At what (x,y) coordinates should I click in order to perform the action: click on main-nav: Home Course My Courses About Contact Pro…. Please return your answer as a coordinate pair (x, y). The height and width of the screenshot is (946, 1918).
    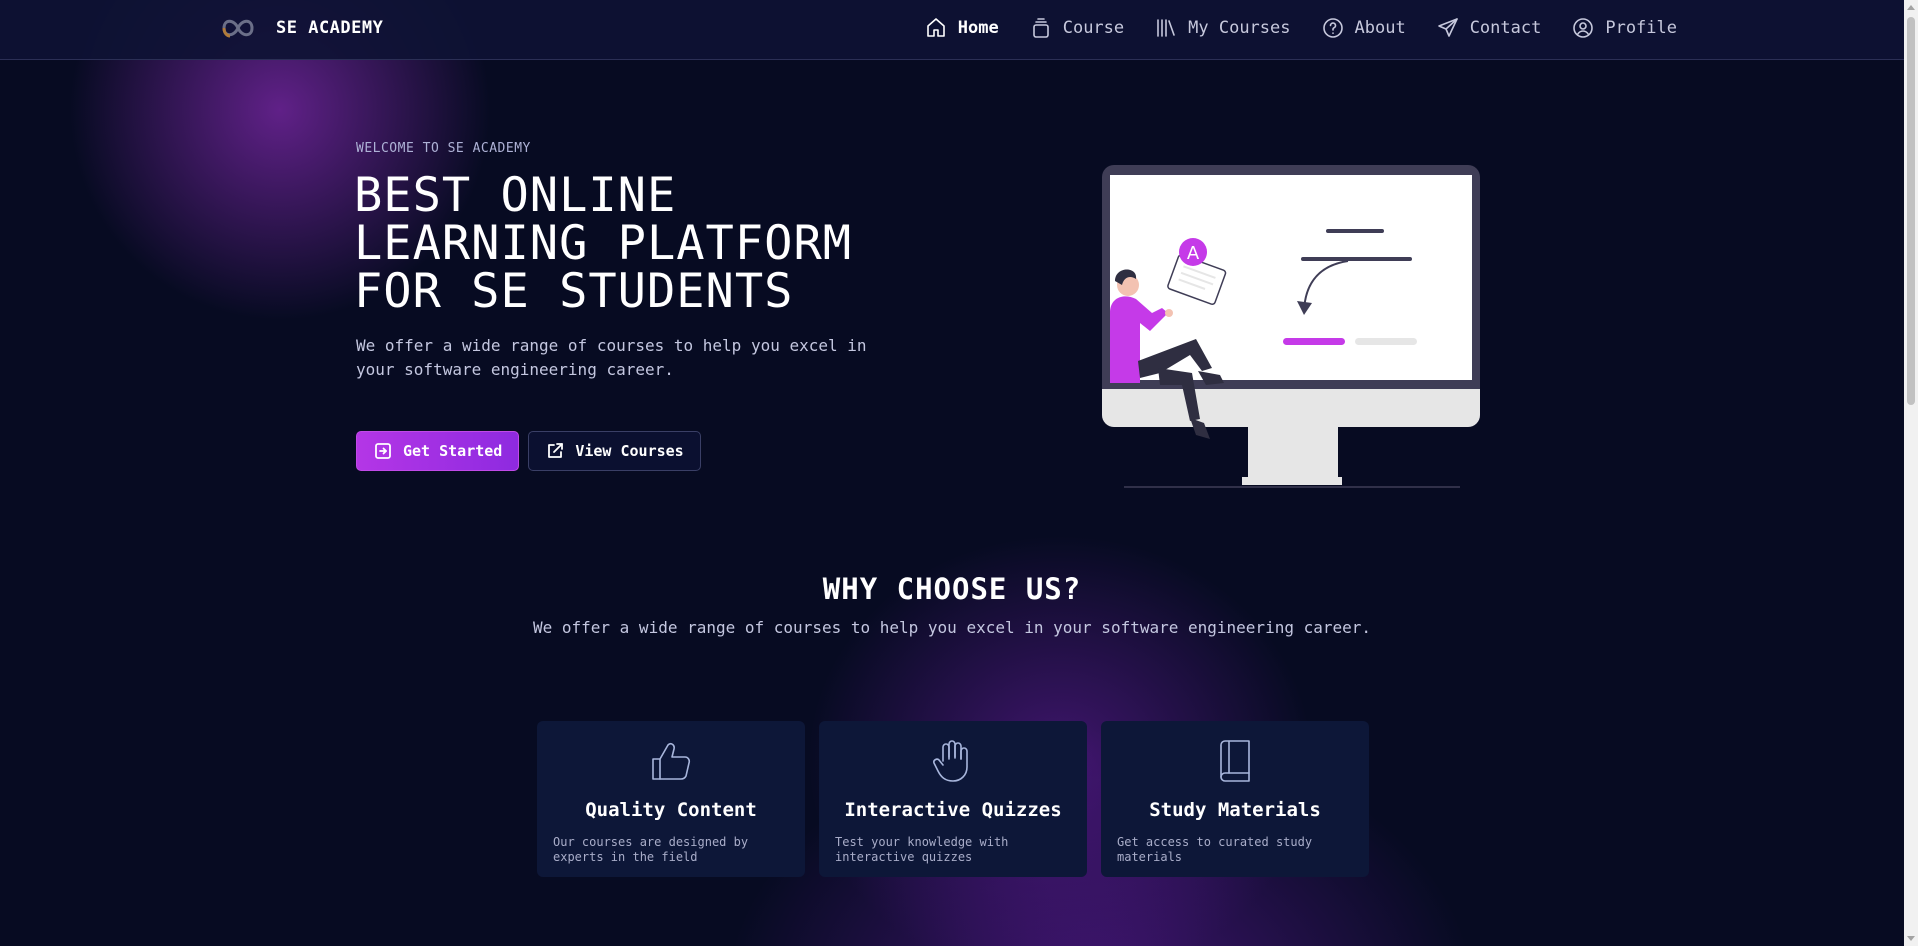
    Looking at the image, I should click on (1300, 28).